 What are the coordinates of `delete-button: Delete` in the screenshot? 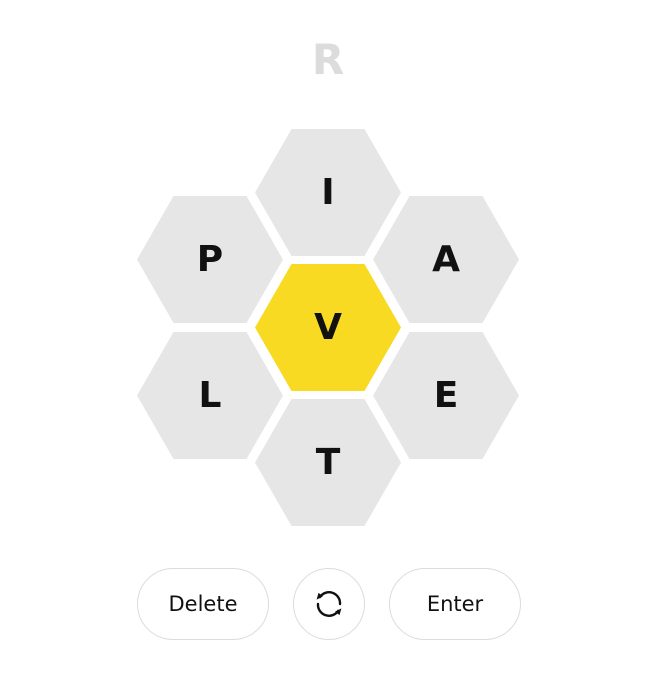 It's located at (203, 604).